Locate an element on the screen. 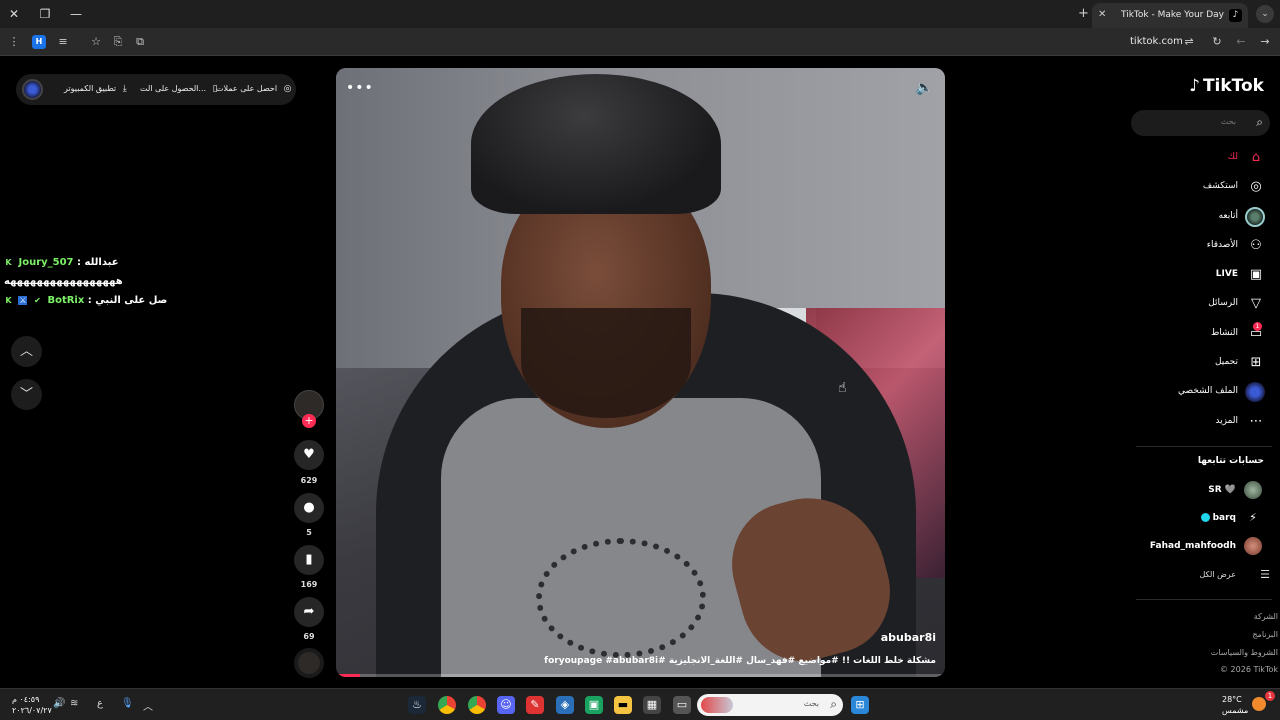 This screenshot has width=1280, height=720. sidebar-item-activity: النشاط ▭ 1 is located at coordinates (1205, 334).